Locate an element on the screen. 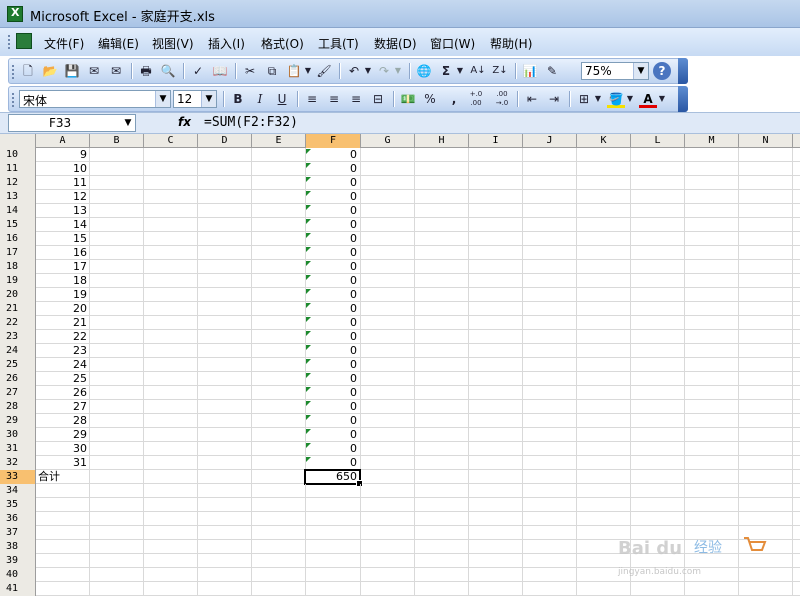 The height and width of the screenshot is (600, 800). font-select: 宋体 ▼ is located at coordinates (95, 99).